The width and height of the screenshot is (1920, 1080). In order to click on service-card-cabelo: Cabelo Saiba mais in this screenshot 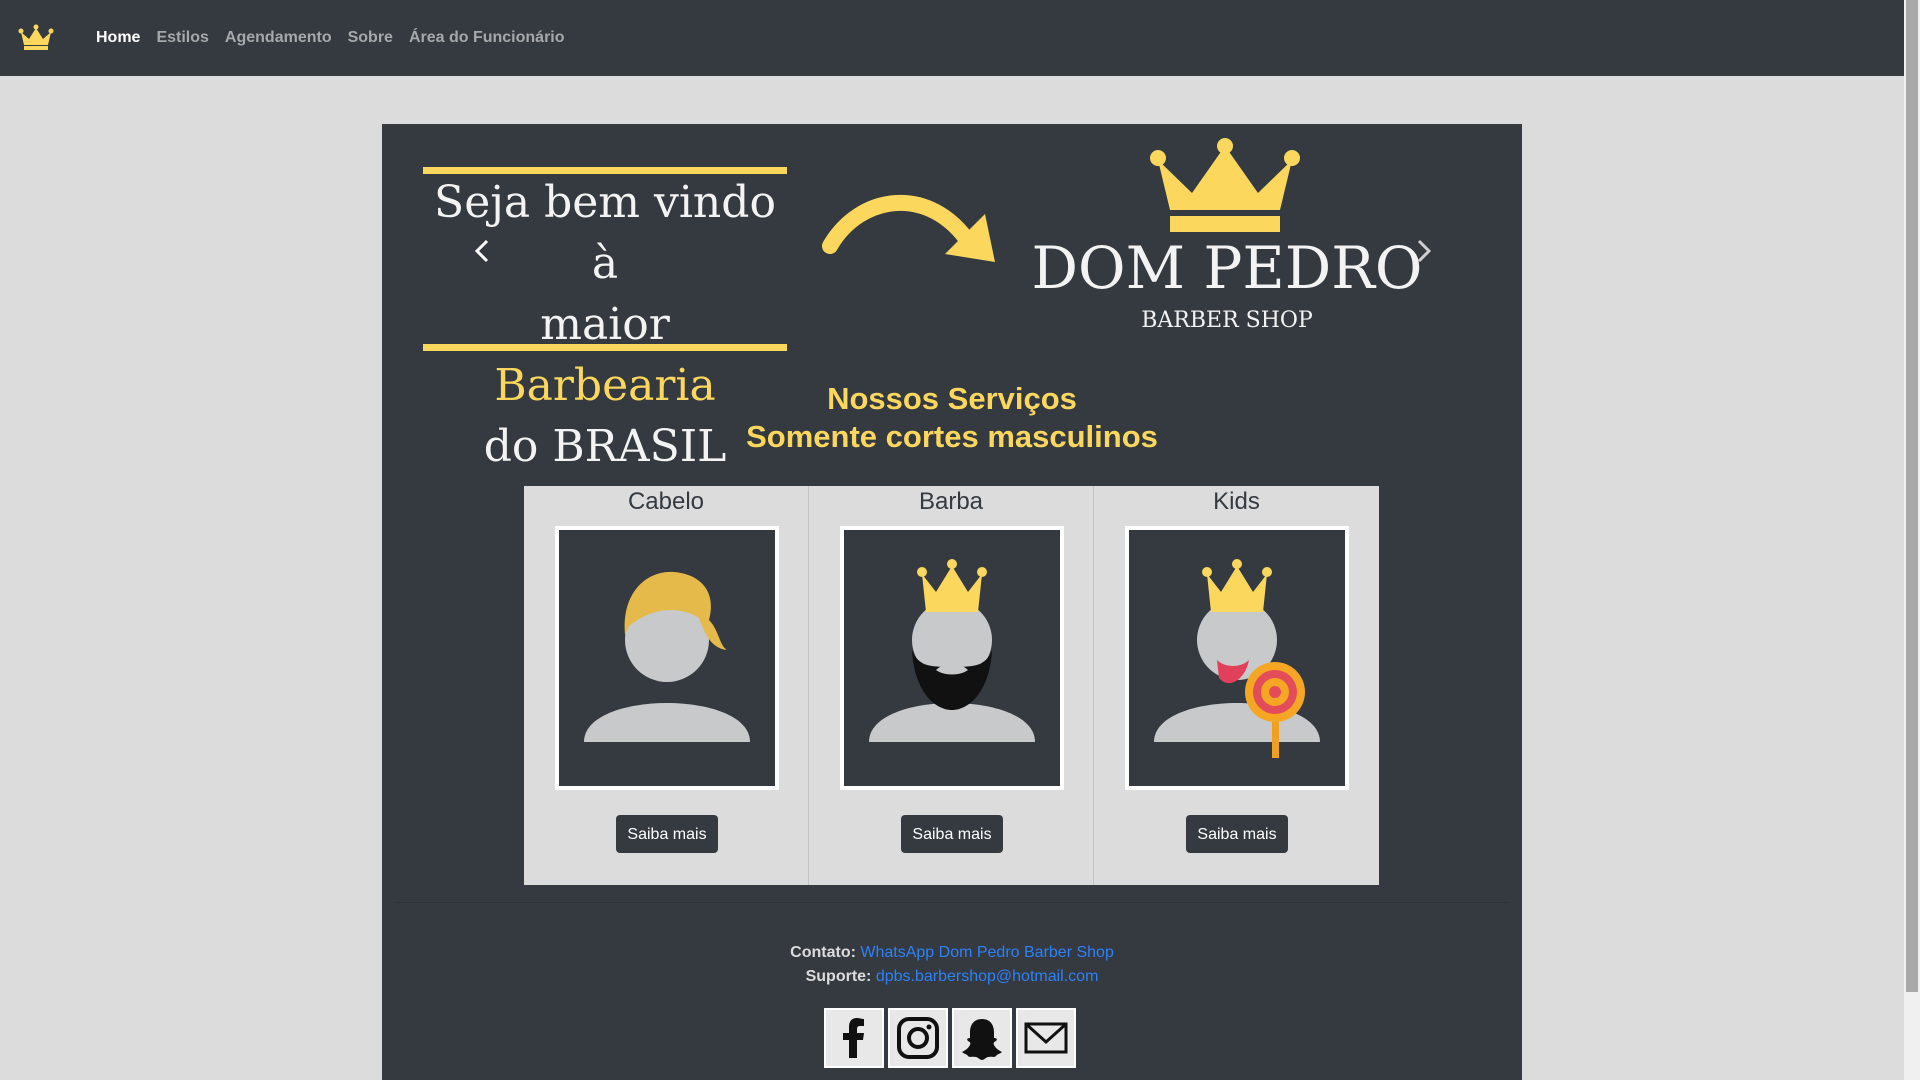, I will do `click(666, 685)`.